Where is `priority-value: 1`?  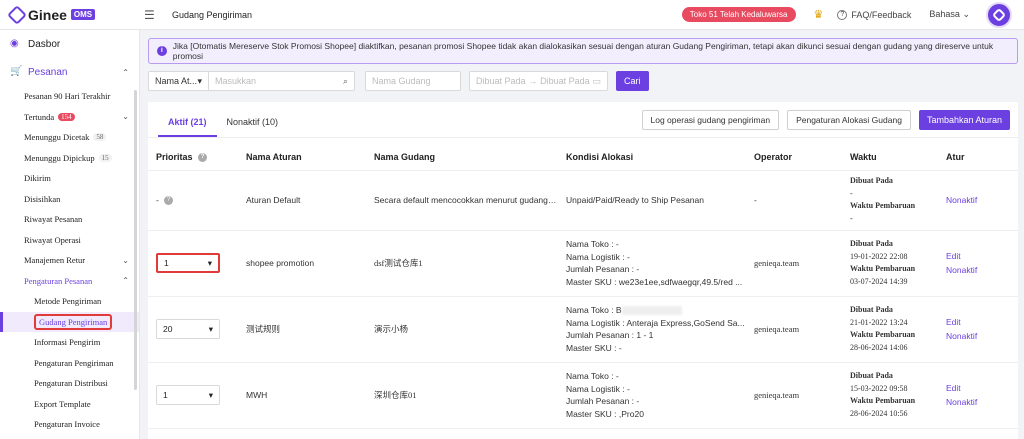
priority-value: 1 is located at coordinates (166, 263).